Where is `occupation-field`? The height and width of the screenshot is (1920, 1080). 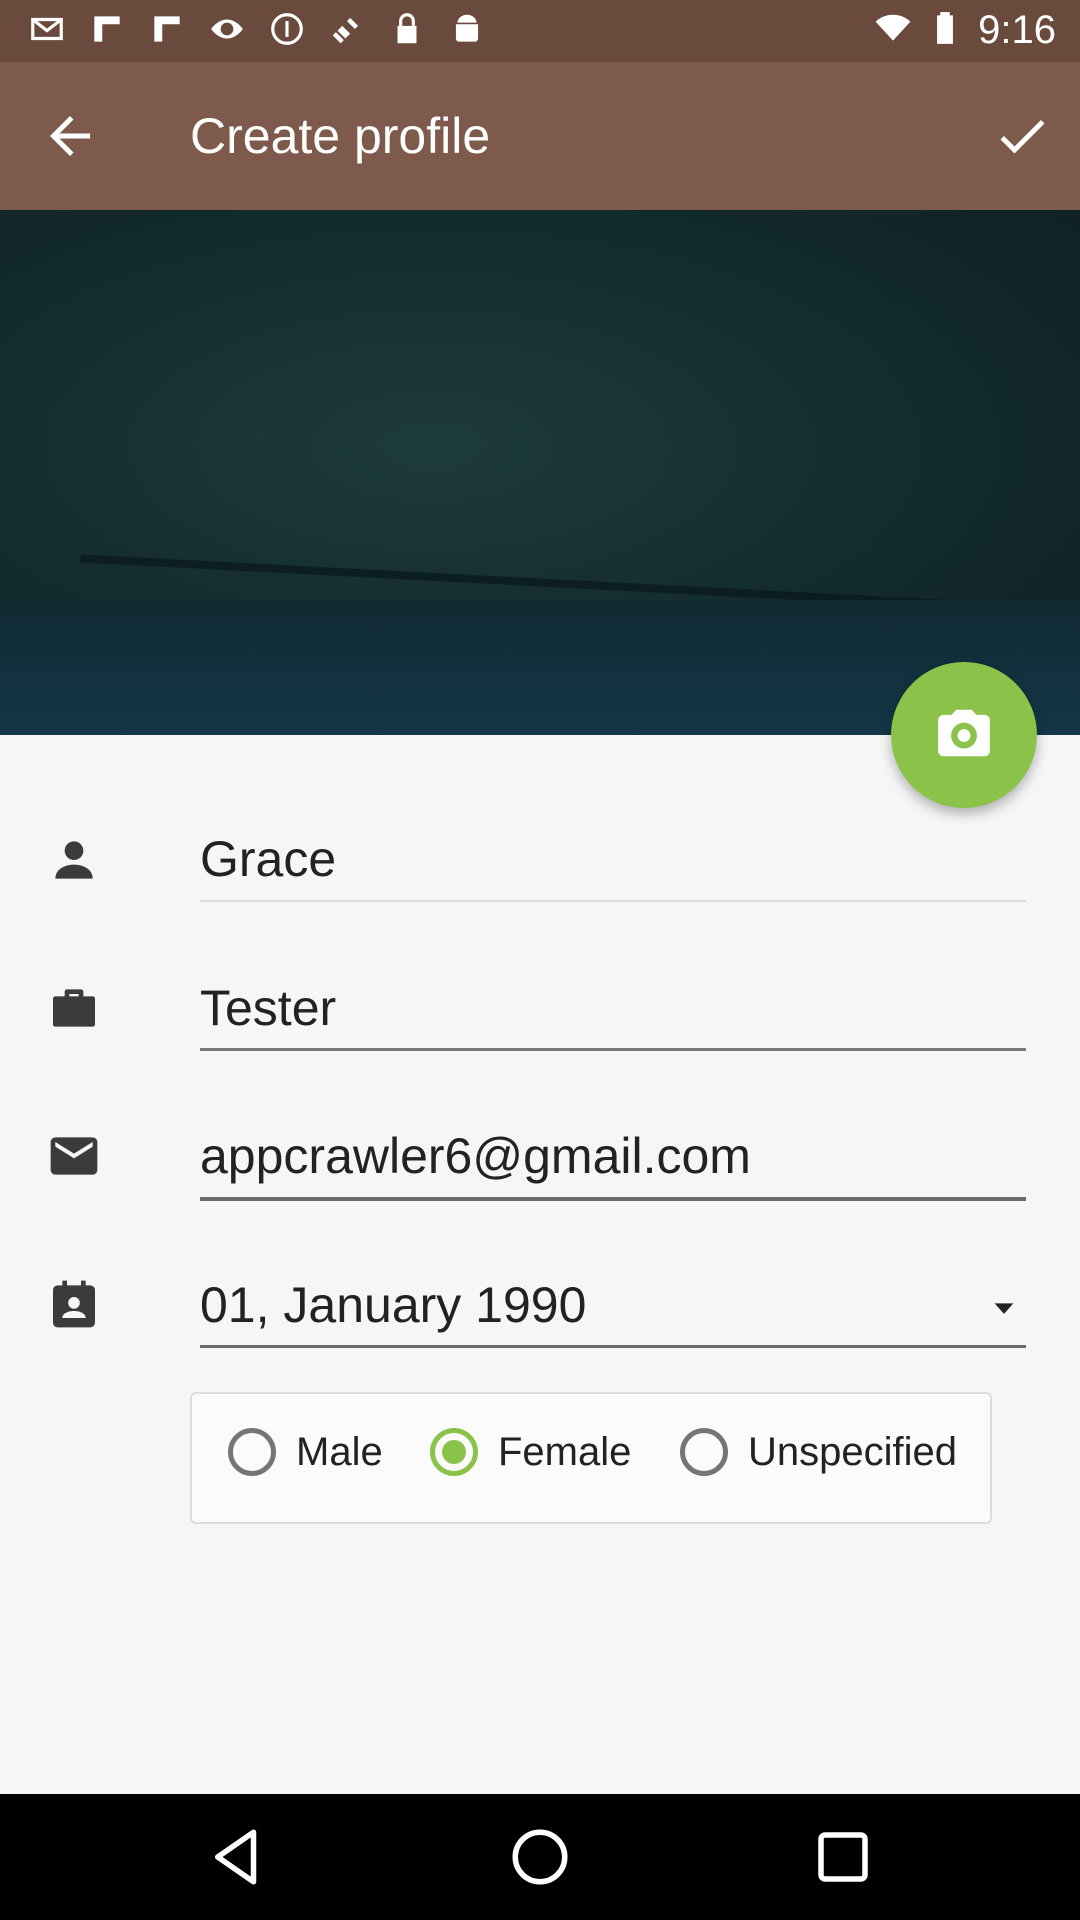
occupation-field is located at coordinates (613, 1008).